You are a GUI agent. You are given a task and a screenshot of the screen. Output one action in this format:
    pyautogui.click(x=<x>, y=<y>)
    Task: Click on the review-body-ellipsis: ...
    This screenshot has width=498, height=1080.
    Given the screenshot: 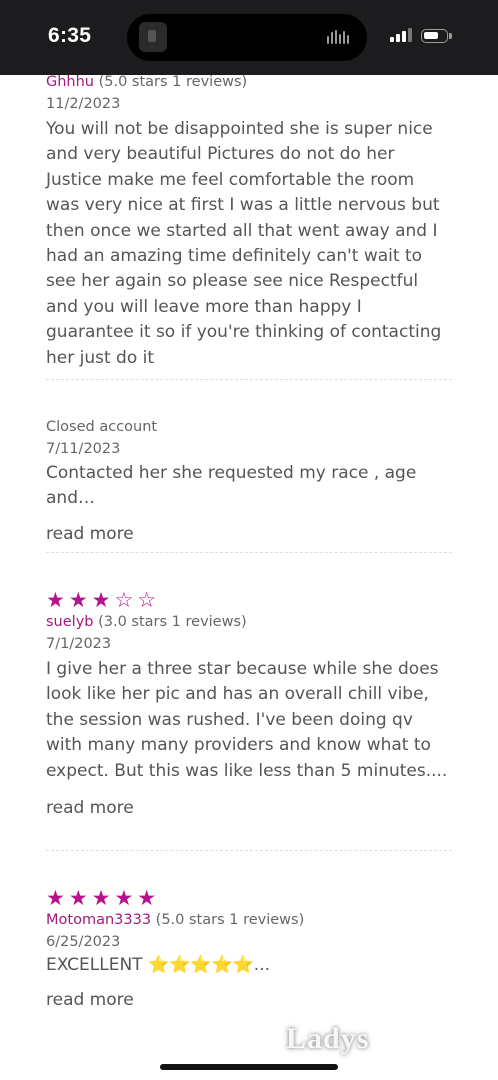 What is the action you would take?
    pyautogui.click(x=262, y=965)
    